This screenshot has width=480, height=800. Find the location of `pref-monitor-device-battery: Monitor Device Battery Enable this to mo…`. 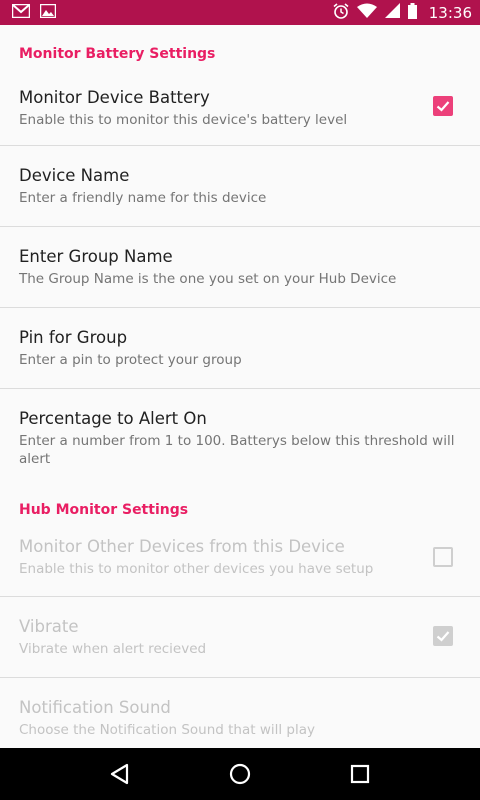

pref-monitor-device-battery: Monitor Device Battery Enable this to mo… is located at coordinates (240, 116).